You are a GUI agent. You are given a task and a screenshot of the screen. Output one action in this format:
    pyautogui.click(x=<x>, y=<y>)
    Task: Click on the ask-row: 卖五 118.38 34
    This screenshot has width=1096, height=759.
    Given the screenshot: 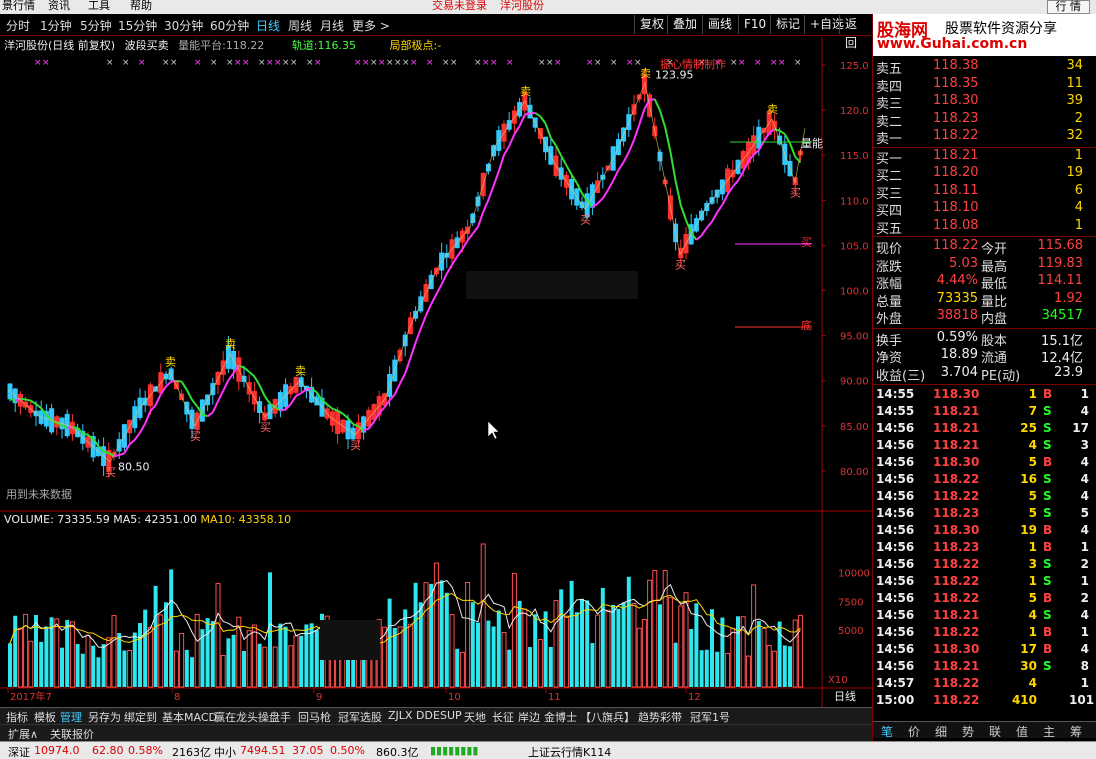 What is the action you would take?
    pyautogui.click(x=984, y=67)
    